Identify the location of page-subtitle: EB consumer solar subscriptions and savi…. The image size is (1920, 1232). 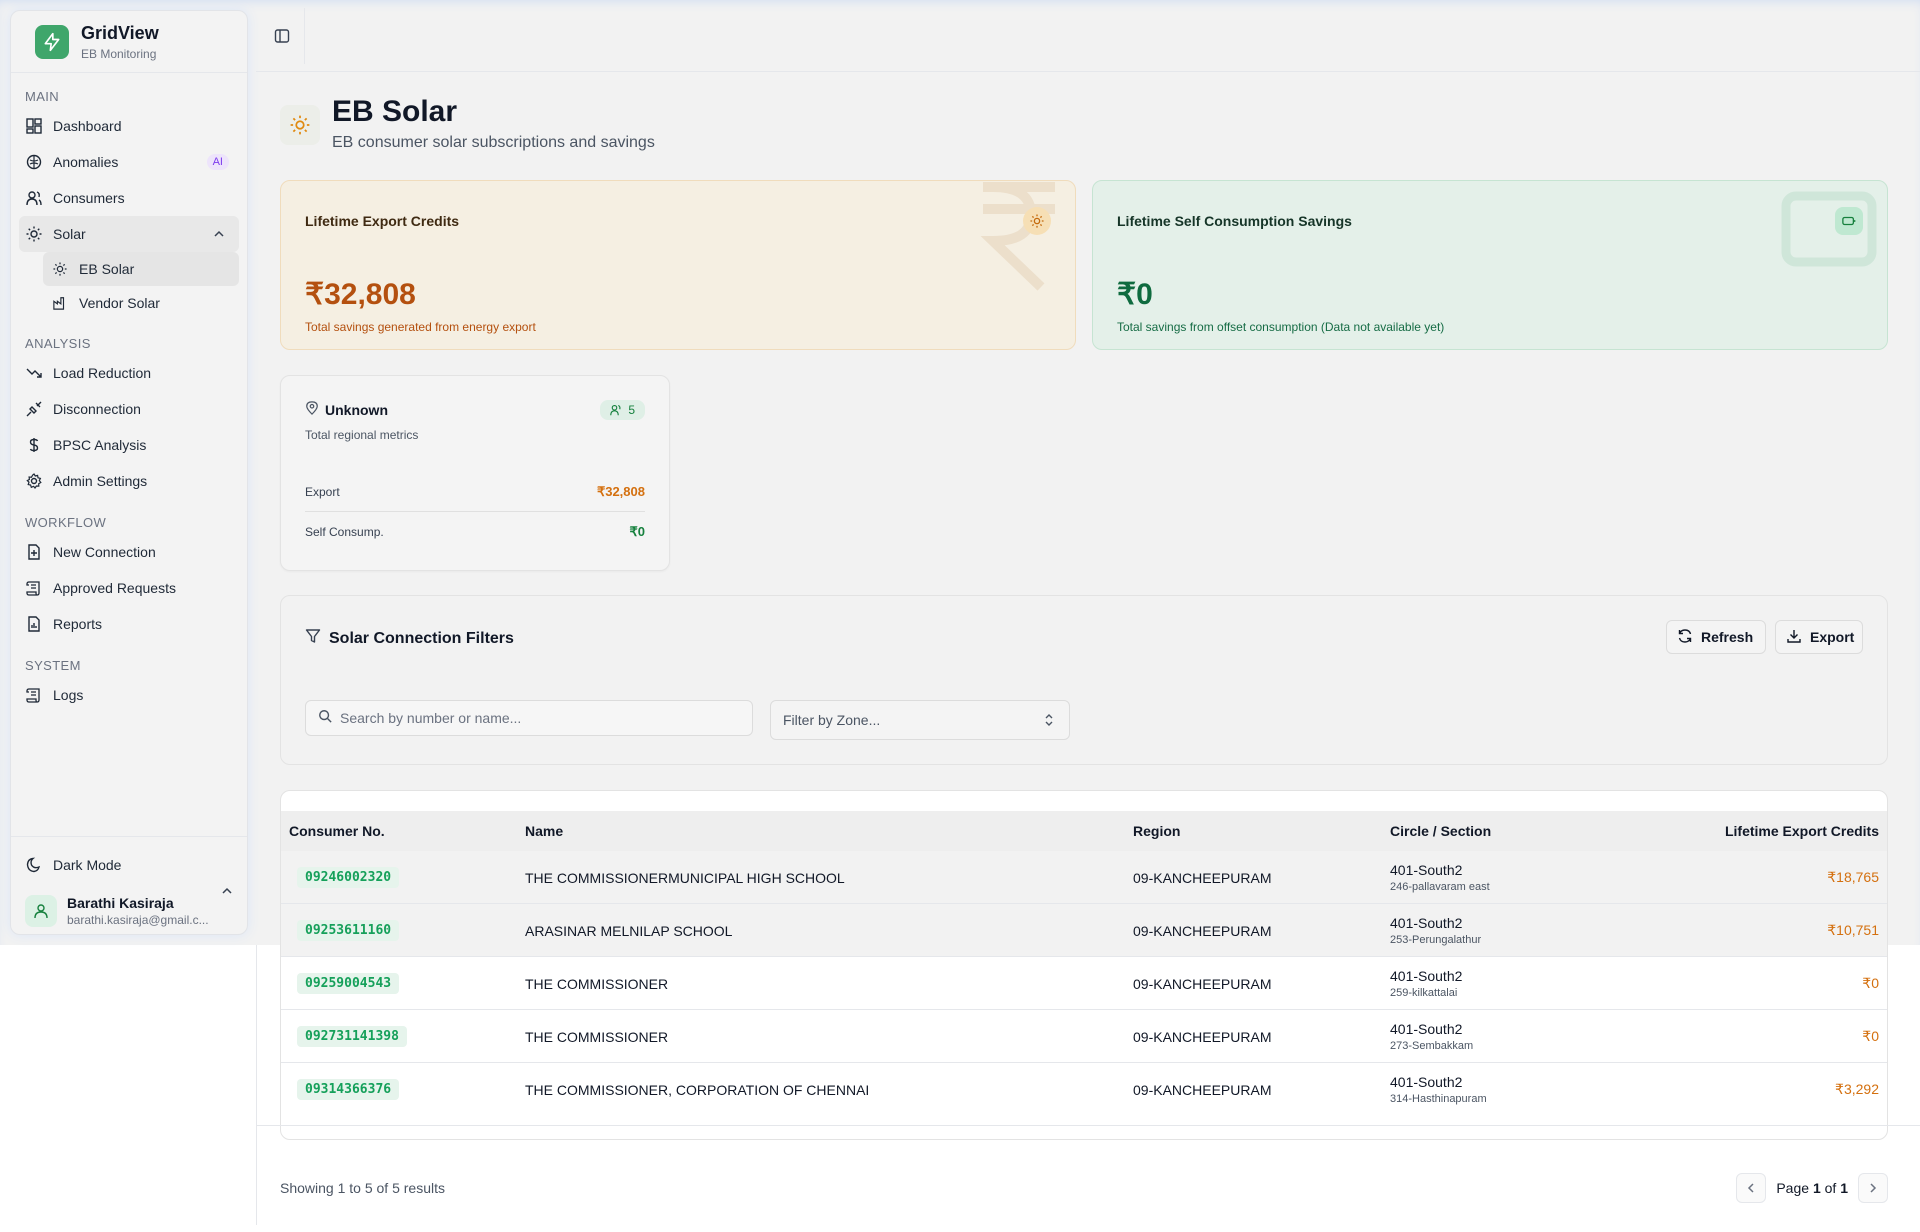
(493, 142).